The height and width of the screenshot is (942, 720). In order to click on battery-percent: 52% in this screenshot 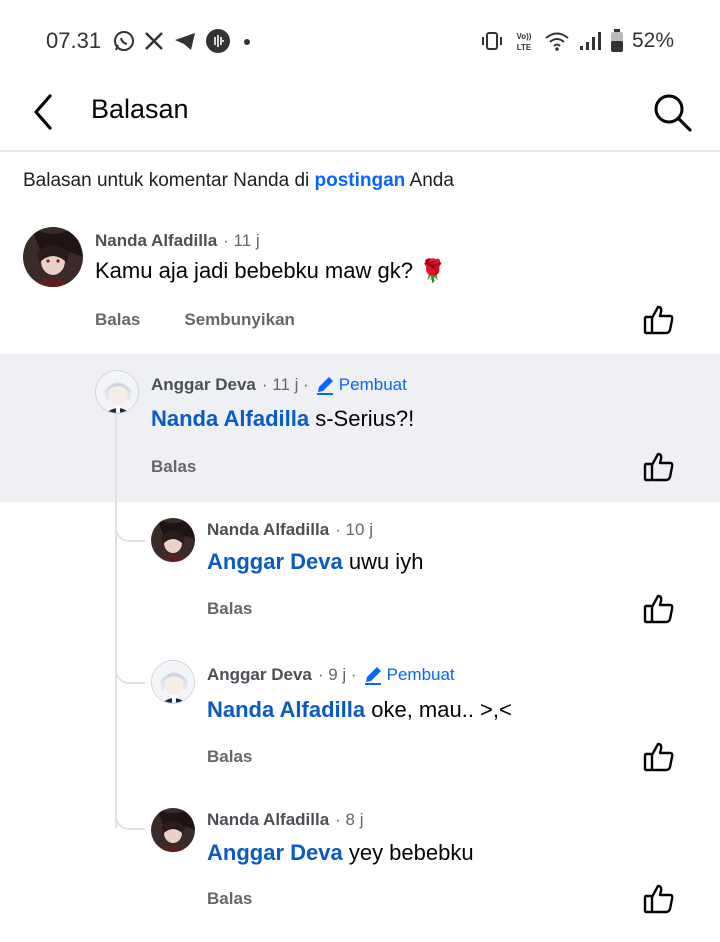, I will do `click(652, 40)`.